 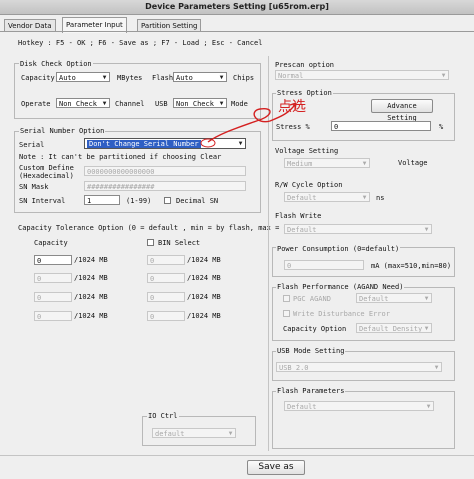 I want to click on prescan-select: Normal ▼, so click(x=362, y=75).